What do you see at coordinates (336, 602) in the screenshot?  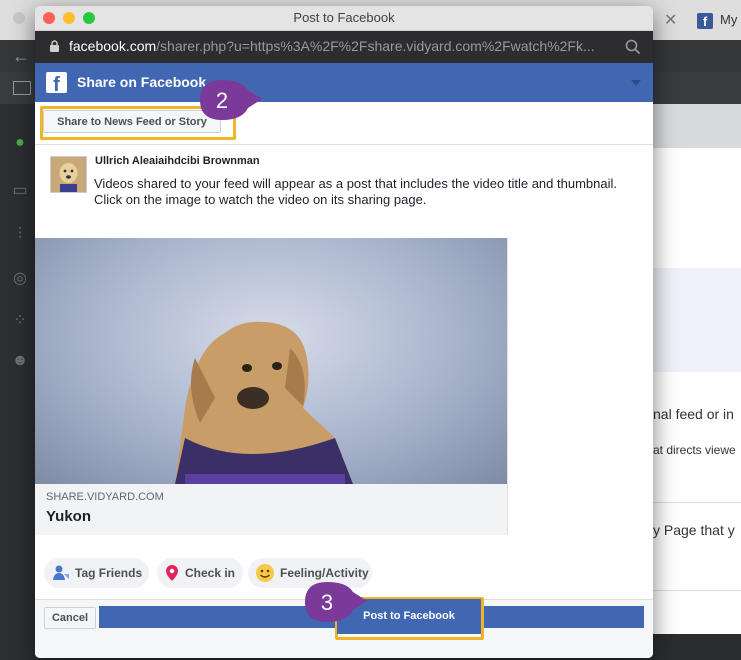 I see `step-callout-3: 3` at bounding box center [336, 602].